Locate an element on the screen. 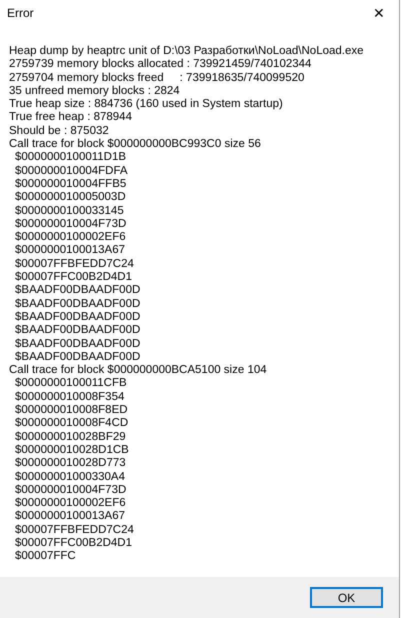  close-button: ✕ is located at coordinates (379, 13).